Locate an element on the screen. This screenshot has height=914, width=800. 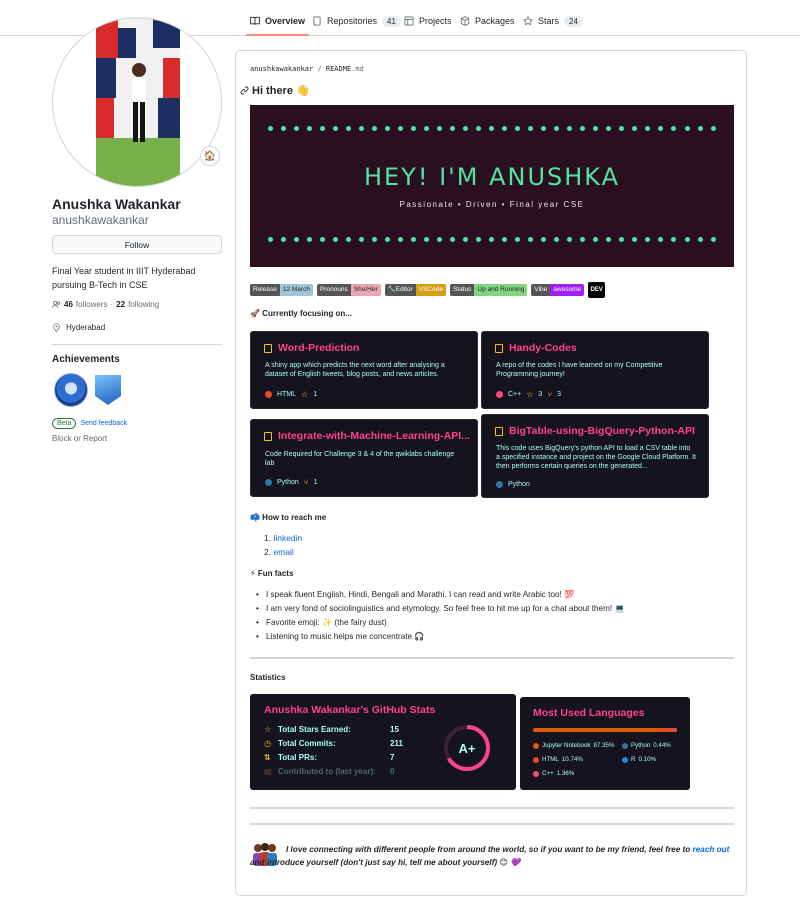
avatar is located at coordinates (137, 102).